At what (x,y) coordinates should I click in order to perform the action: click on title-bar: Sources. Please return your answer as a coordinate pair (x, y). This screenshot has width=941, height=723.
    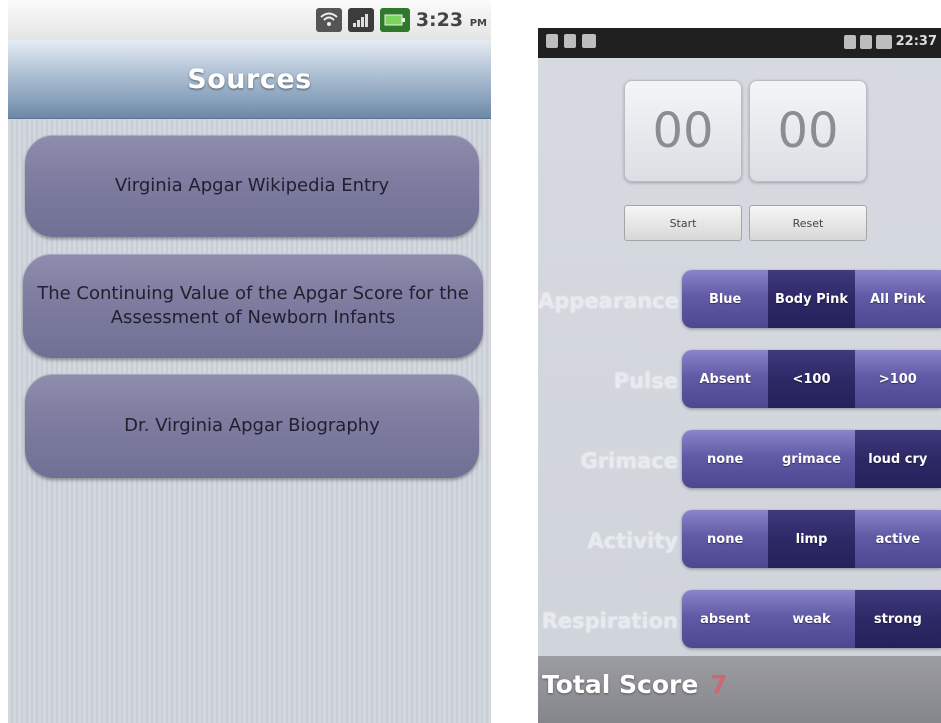
    Looking at the image, I should click on (249, 79).